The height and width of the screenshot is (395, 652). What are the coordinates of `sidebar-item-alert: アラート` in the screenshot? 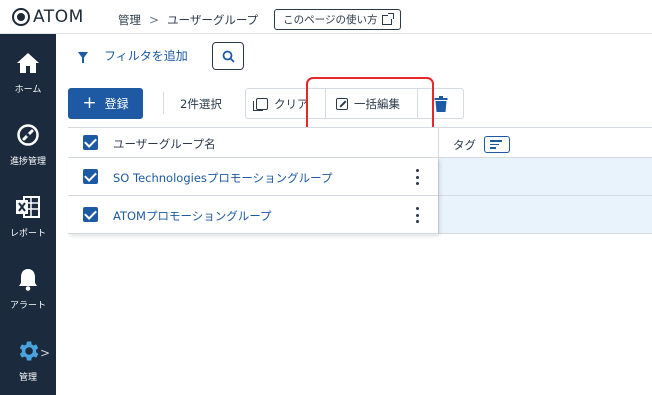 It's located at (28, 285).